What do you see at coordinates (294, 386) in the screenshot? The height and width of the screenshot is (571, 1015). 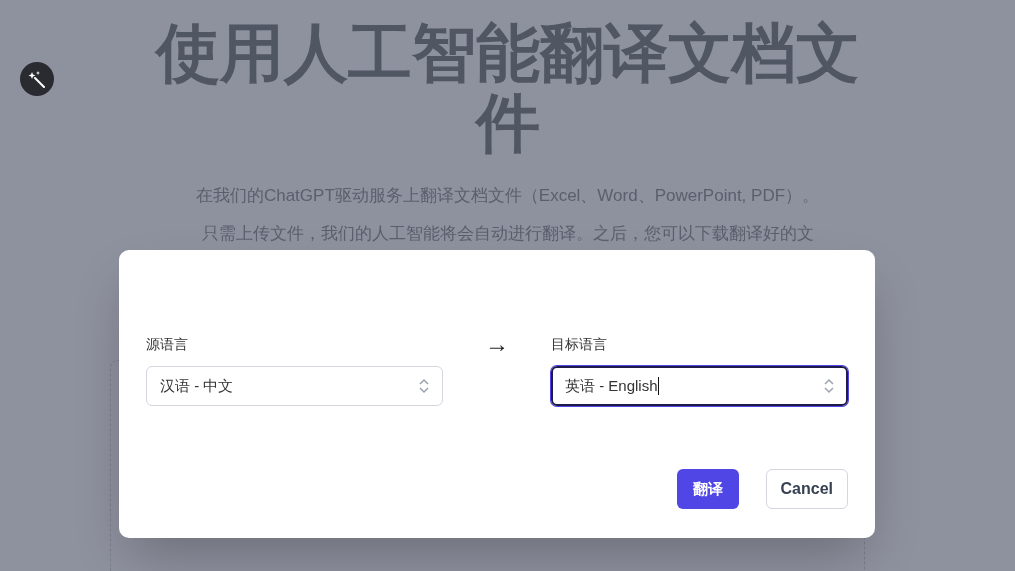 I see `language-select: 汉语 - 中文` at bounding box center [294, 386].